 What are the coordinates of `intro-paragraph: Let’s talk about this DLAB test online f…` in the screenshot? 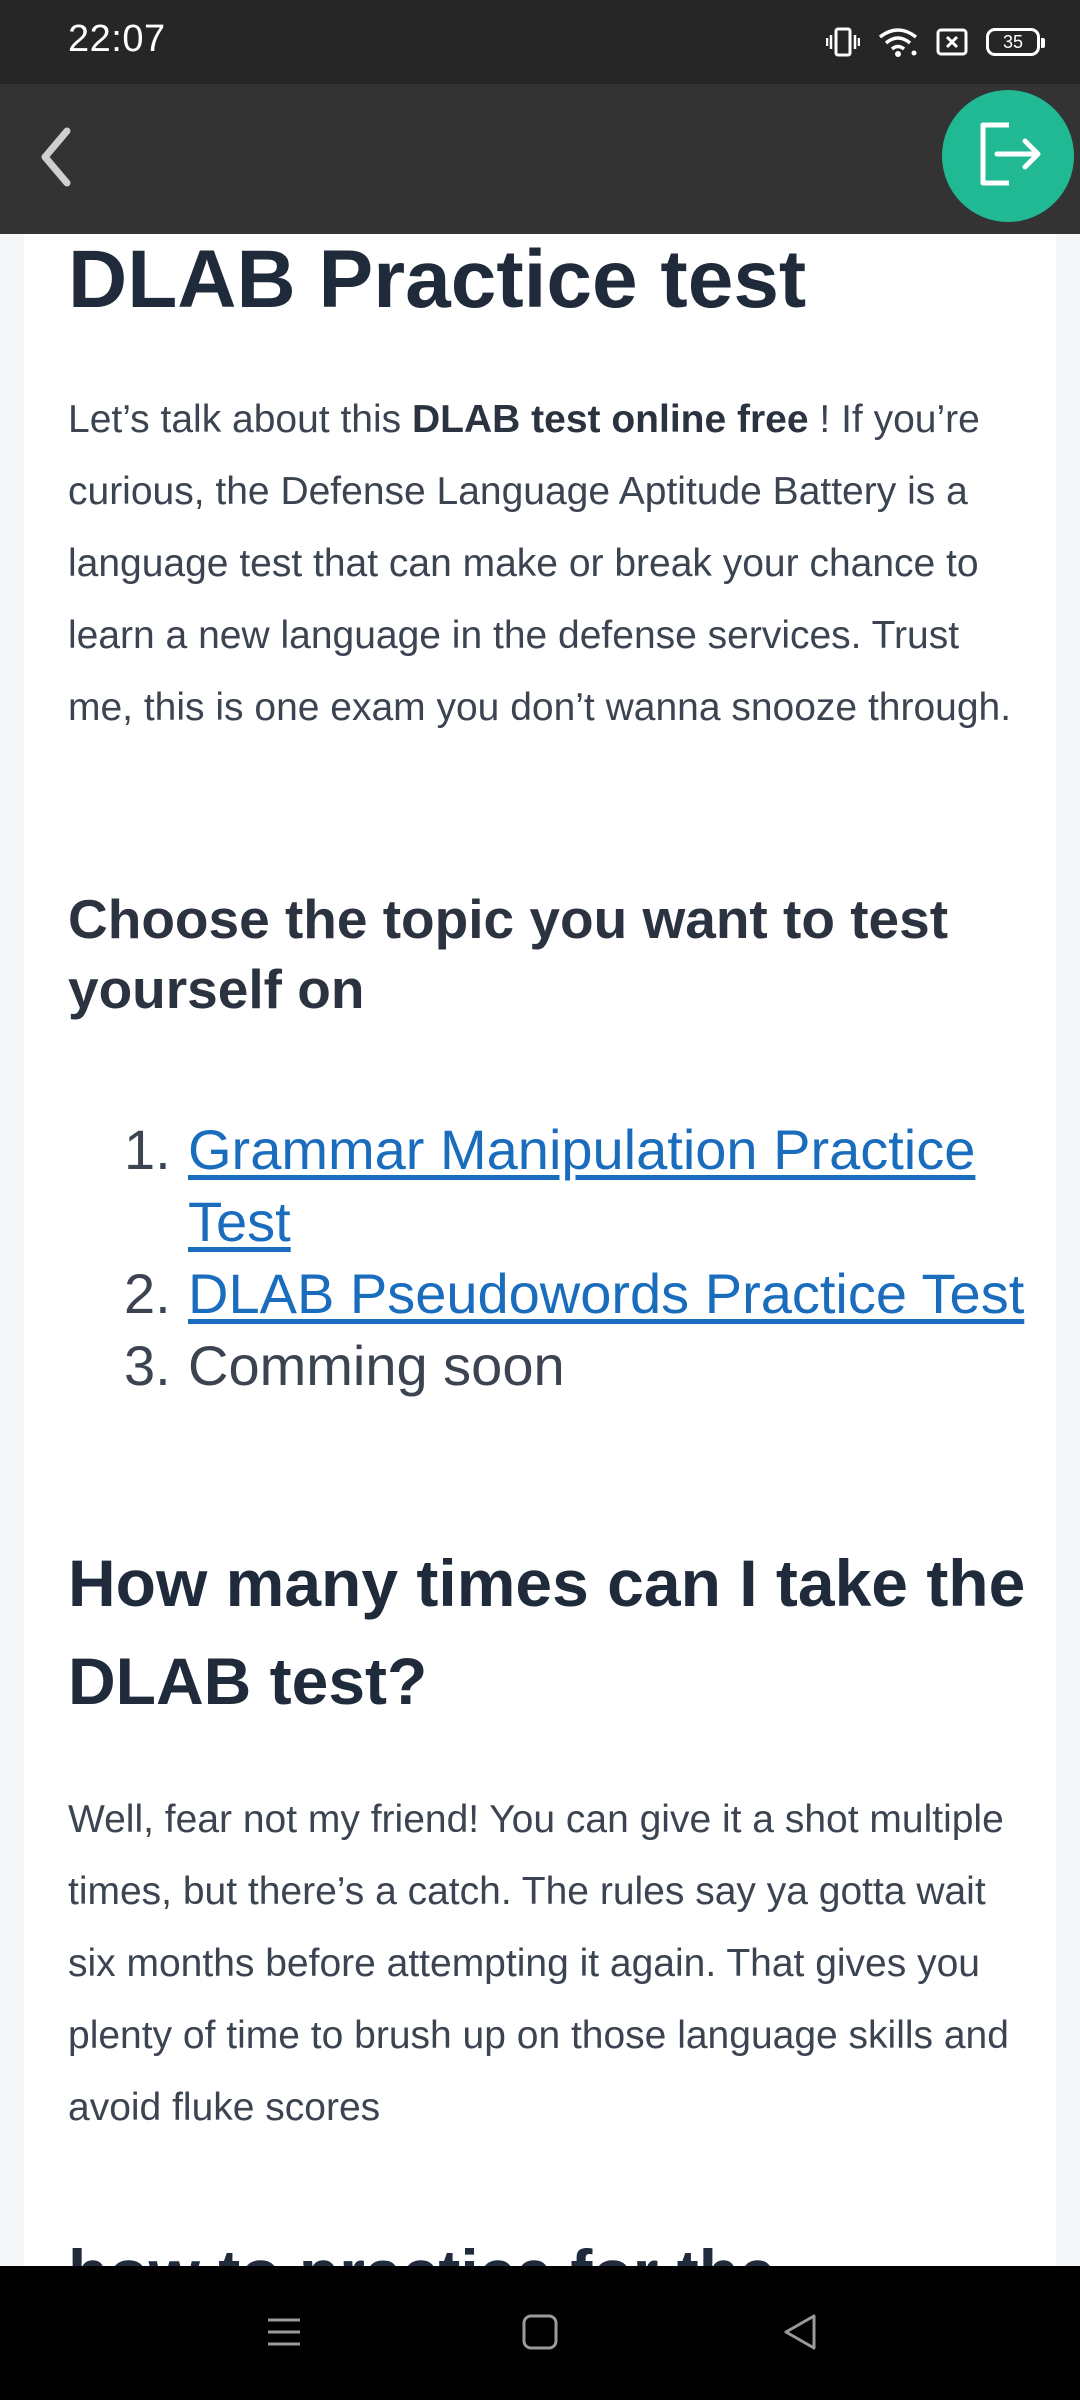 It's located at (548, 564).